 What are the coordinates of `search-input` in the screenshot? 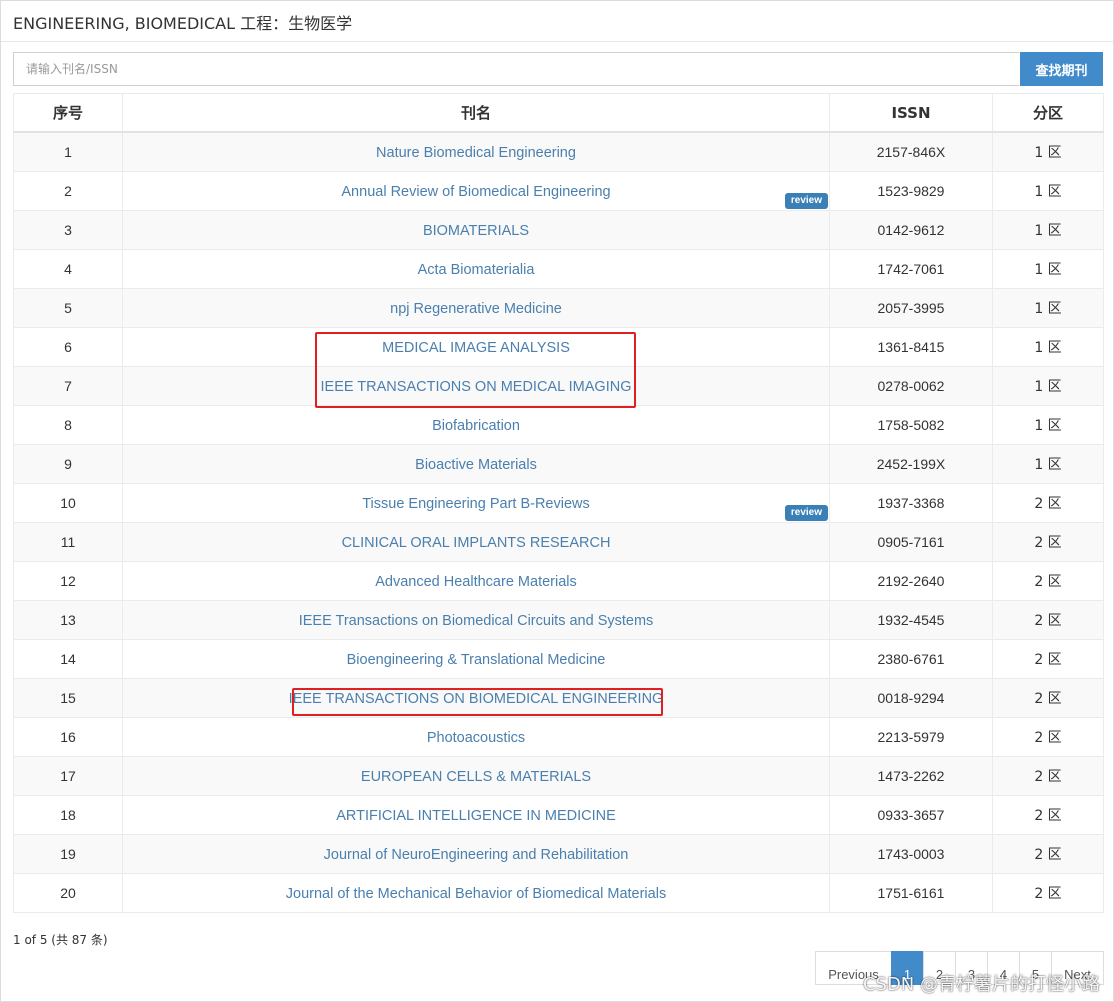 It's located at (516, 69).